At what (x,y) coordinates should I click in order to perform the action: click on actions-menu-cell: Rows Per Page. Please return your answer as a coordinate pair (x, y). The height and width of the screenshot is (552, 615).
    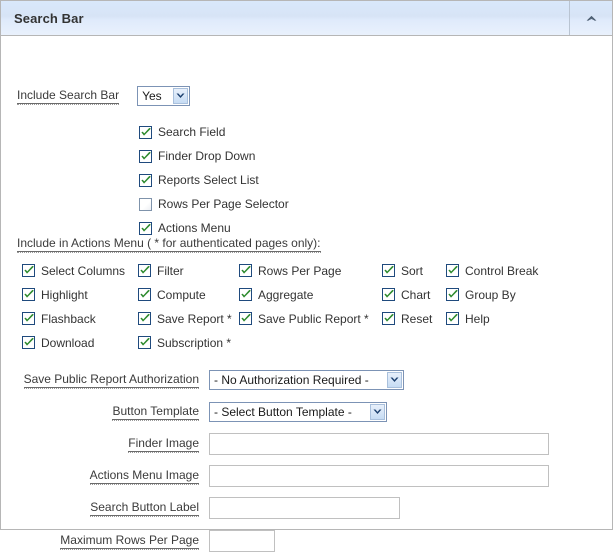
    Looking at the image, I should click on (310, 272).